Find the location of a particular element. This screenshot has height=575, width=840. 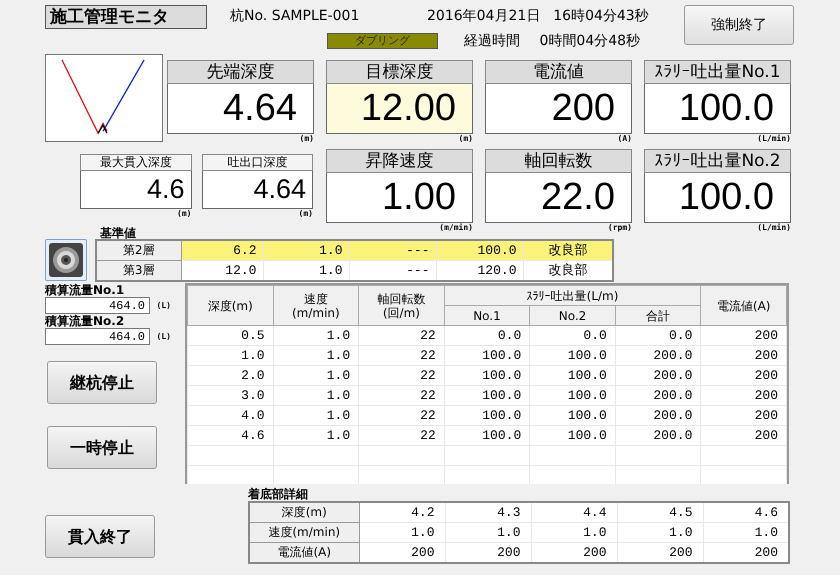

column-header: 合計 is located at coordinates (658, 316).